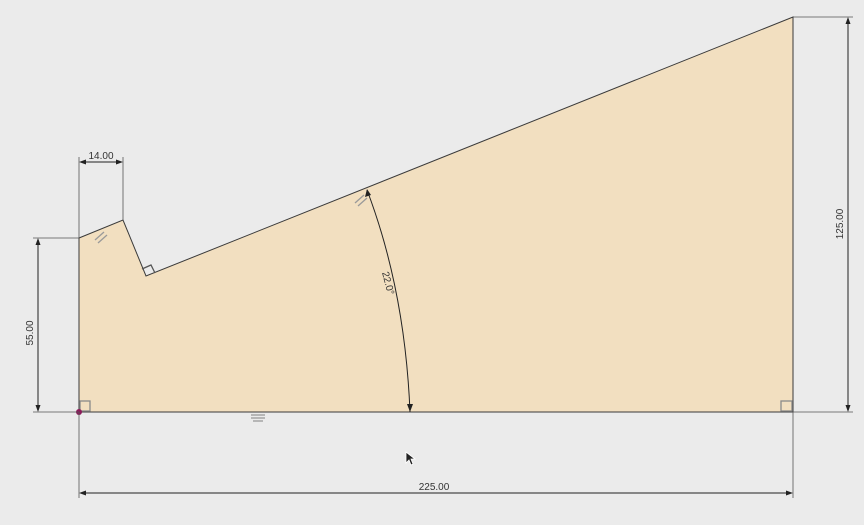 This screenshot has height=525, width=864. Describe the element at coordinates (411, 458) in the screenshot. I see `mouse-pointer-icon` at that location.